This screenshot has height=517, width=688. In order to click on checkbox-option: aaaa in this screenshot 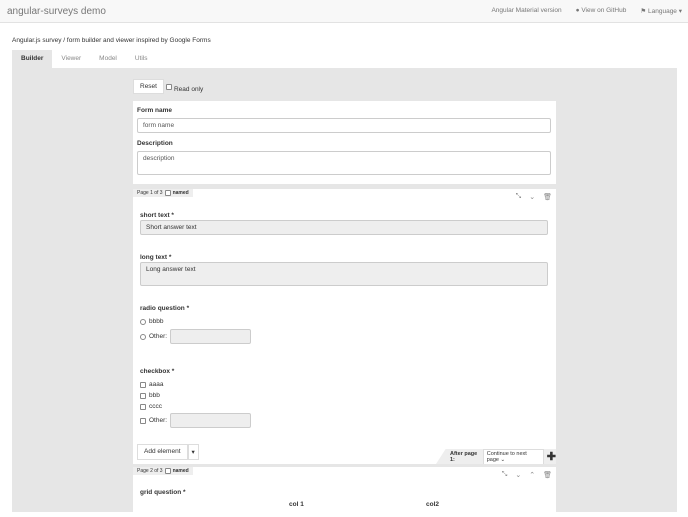, I will do `click(151, 384)`.